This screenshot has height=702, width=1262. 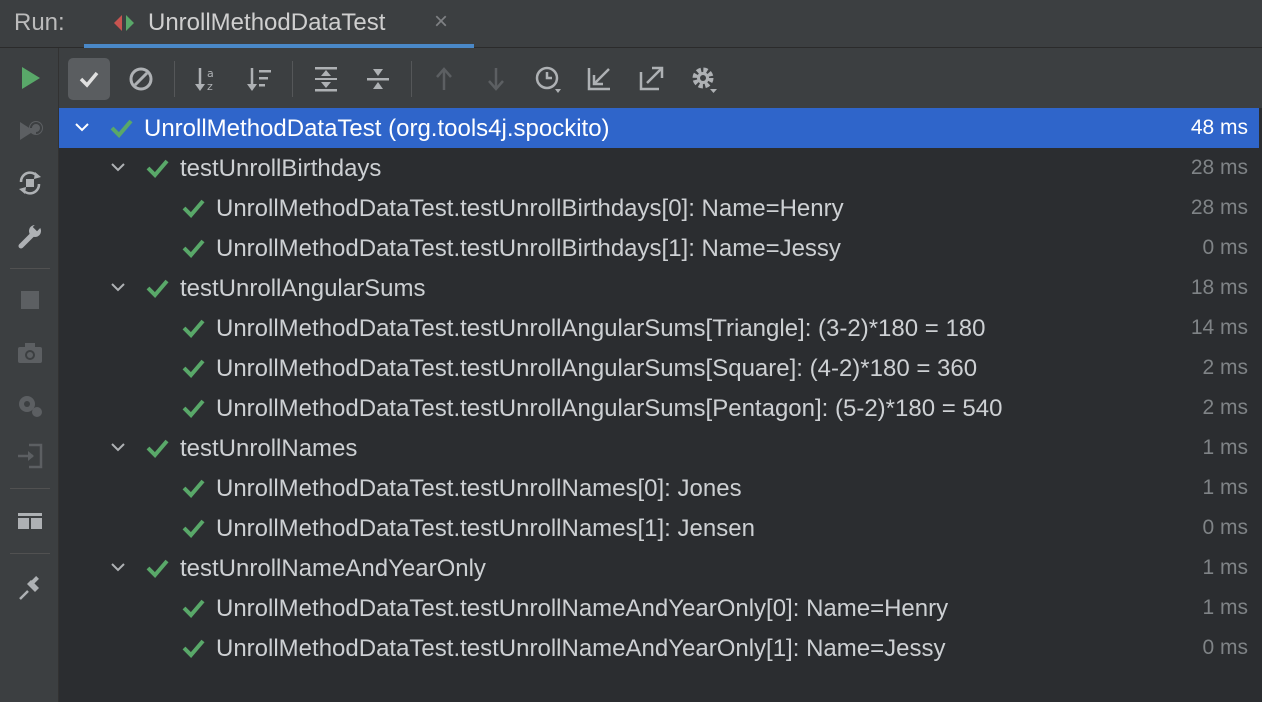 What do you see at coordinates (267, 22) in the screenshot?
I see `tab-title: UnrollMethodDataTest` at bounding box center [267, 22].